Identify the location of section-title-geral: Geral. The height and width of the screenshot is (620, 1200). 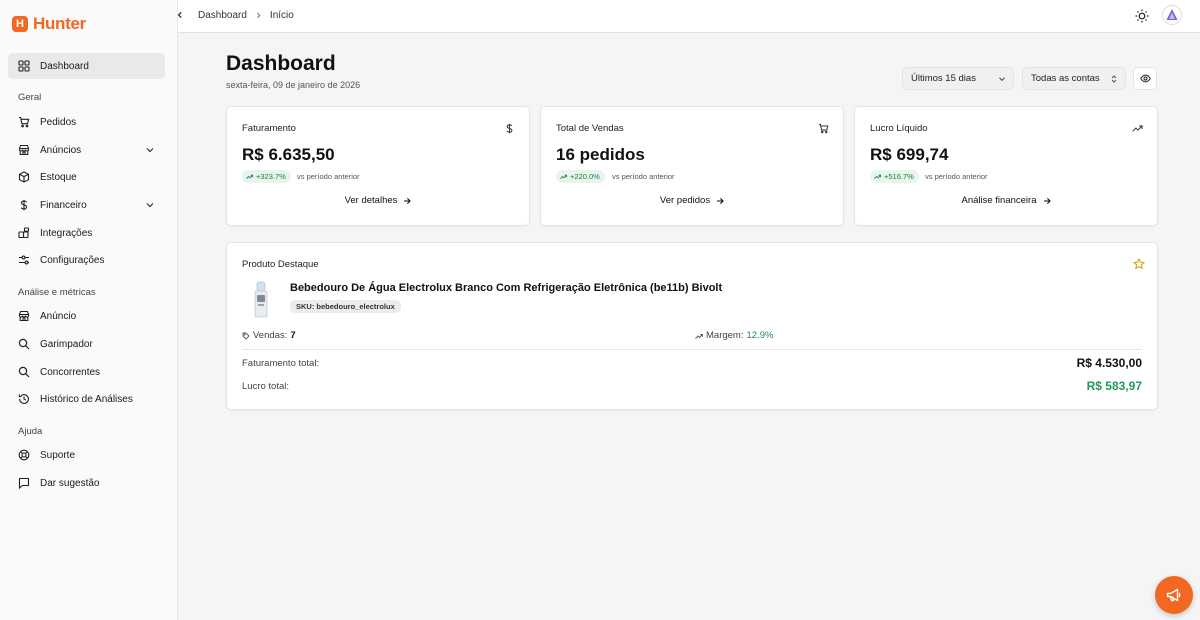
(30, 97).